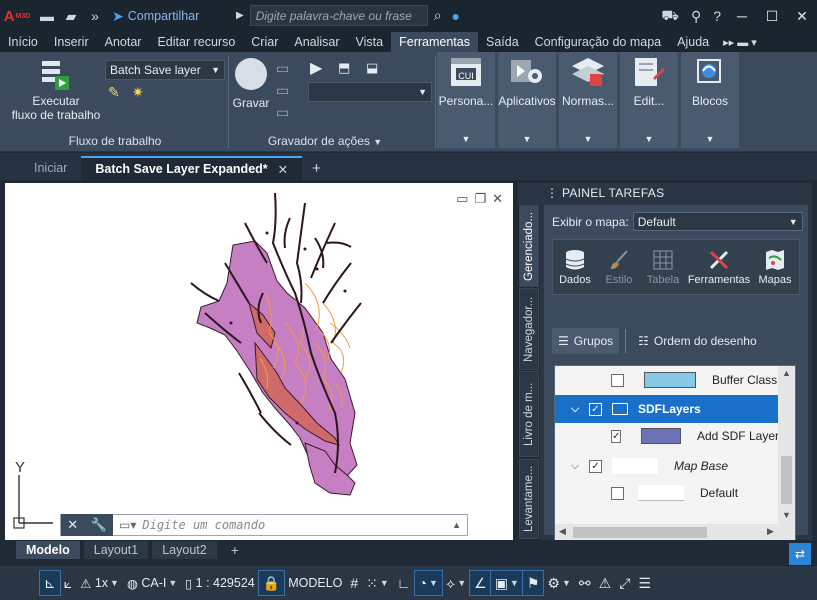  What do you see at coordinates (72, 525) in the screenshot?
I see `close-command-icon: ✕` at bounding box center [72, 525].